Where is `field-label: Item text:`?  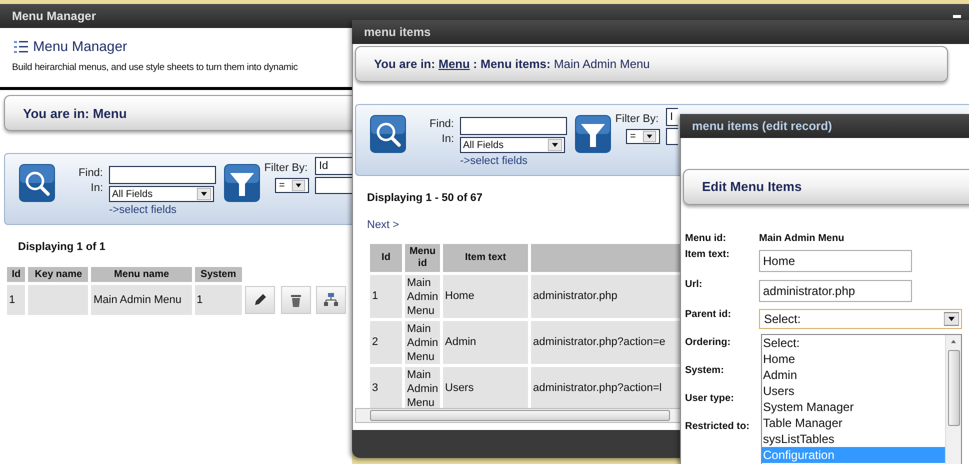
field-label: Item text: is located at coordinates (707, 255).